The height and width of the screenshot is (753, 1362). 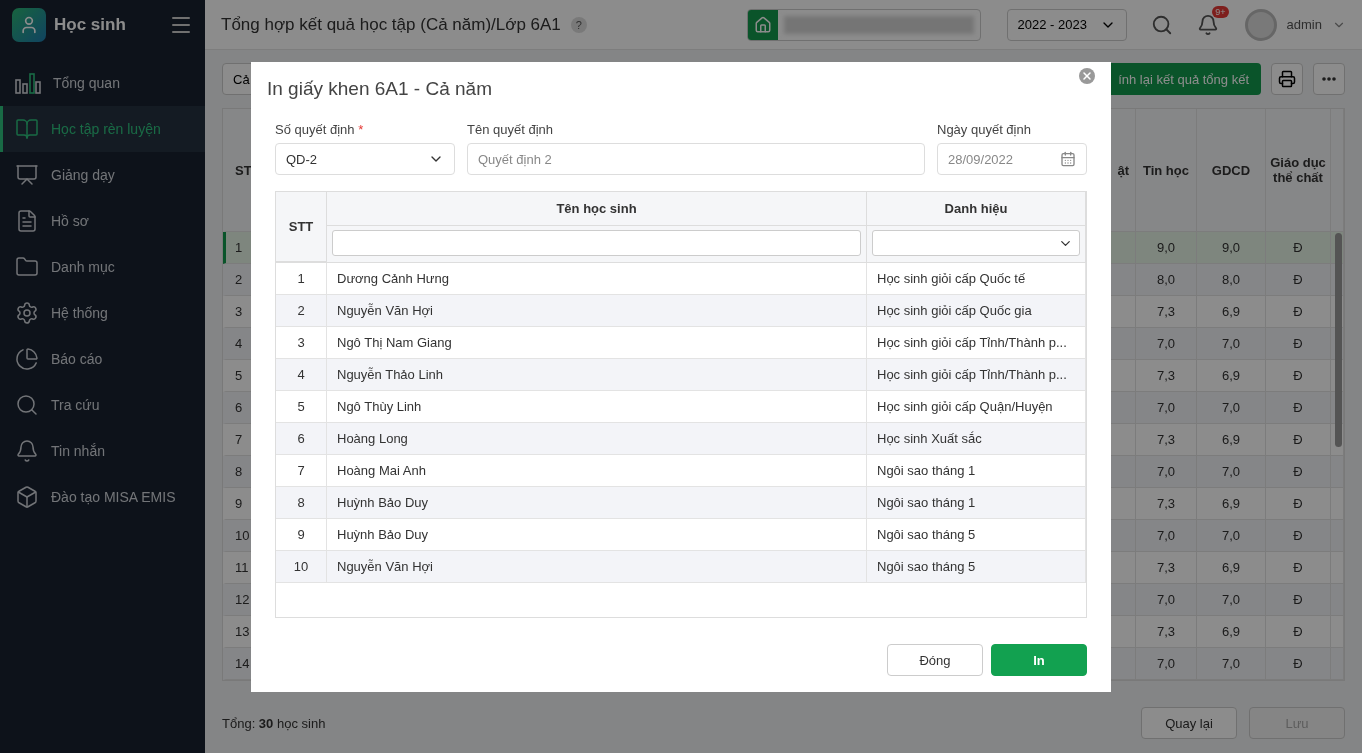 I want to click on footer-button: Quay lại, so click(x=1189, y=723).